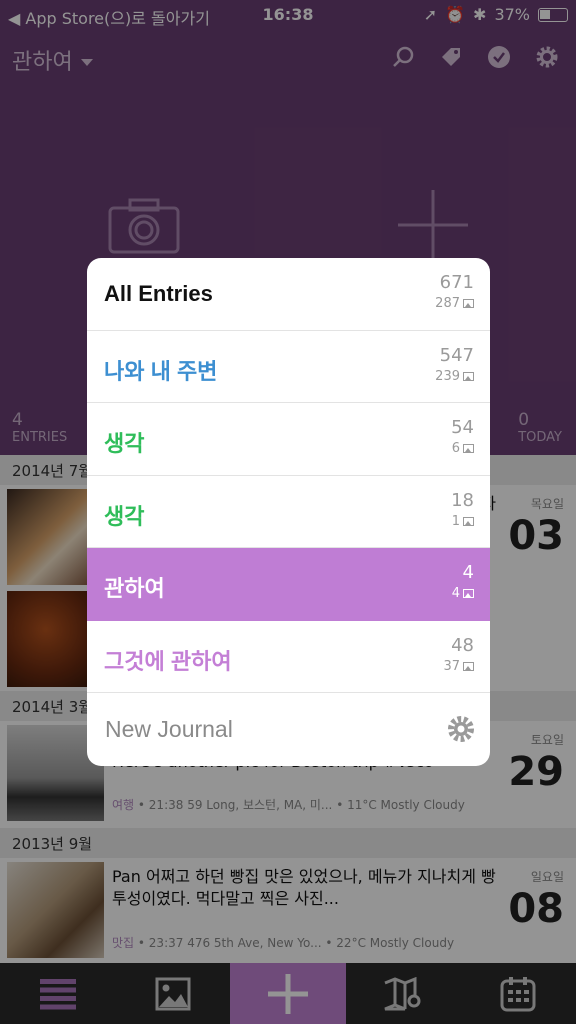 The height and width of the screenshot is (1024, 576). I want to click on journal-row: 생각 54 6, so click(288, 439).